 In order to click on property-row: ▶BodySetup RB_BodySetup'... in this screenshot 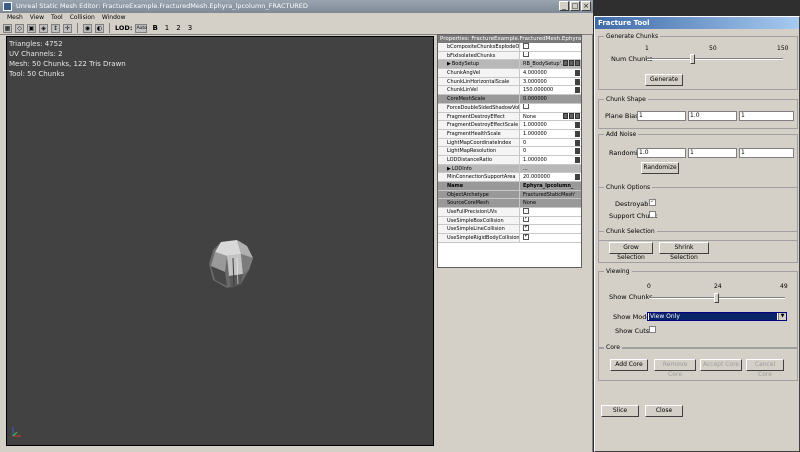, I will do `click(509, 65)`.